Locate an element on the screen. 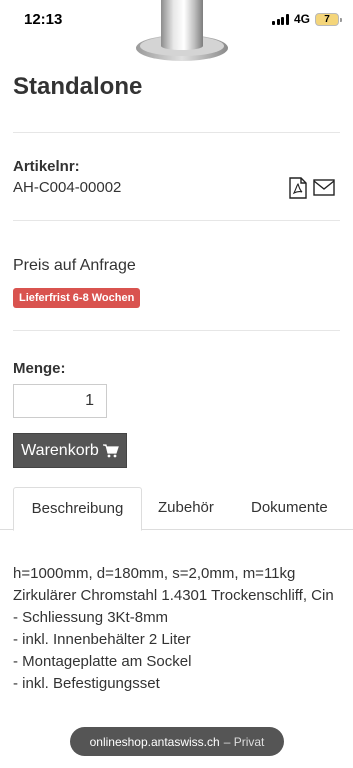 The height and width of the screenshot is (768, 353). battery-icon: 7 is located at coordinates (328, 19).